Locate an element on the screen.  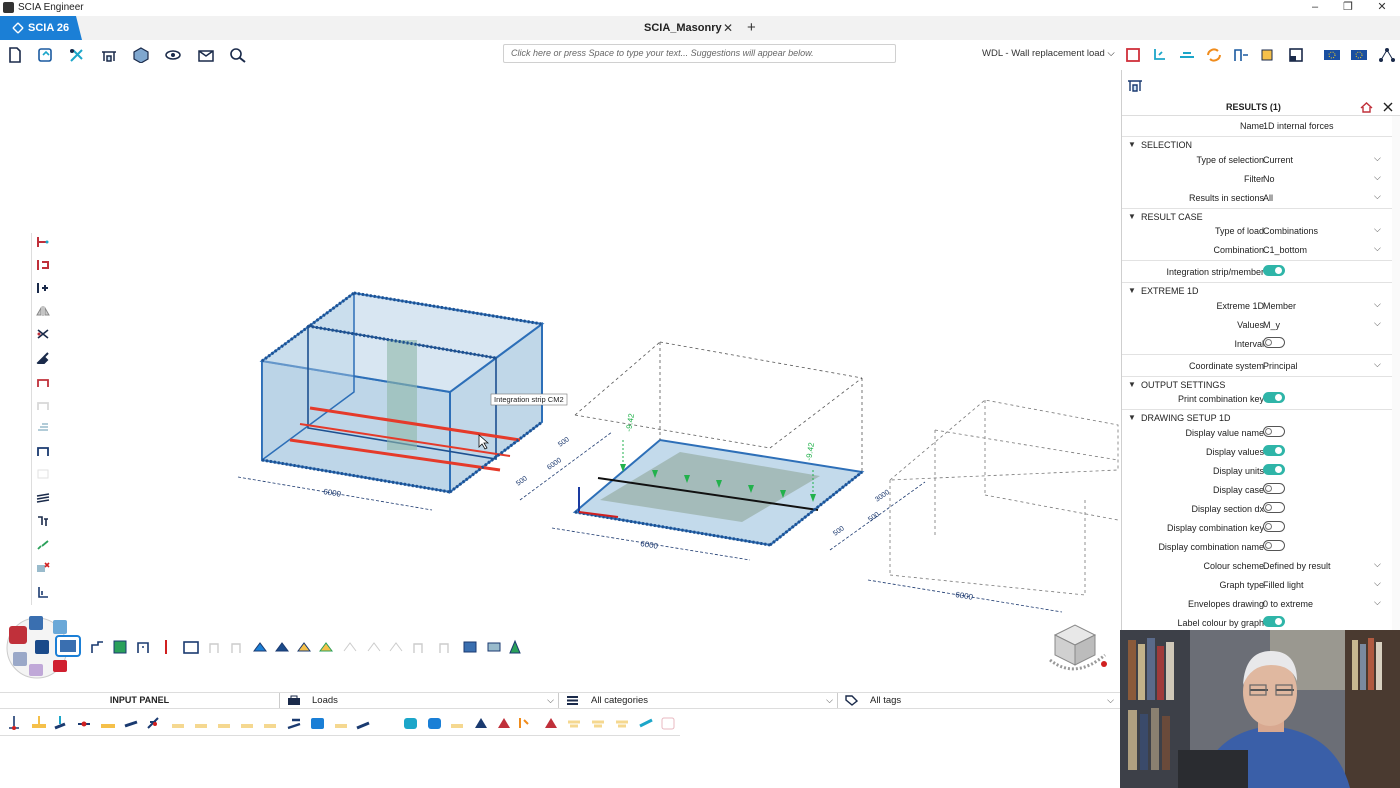
brush-tool-icon is located at coordinates (43, 358).